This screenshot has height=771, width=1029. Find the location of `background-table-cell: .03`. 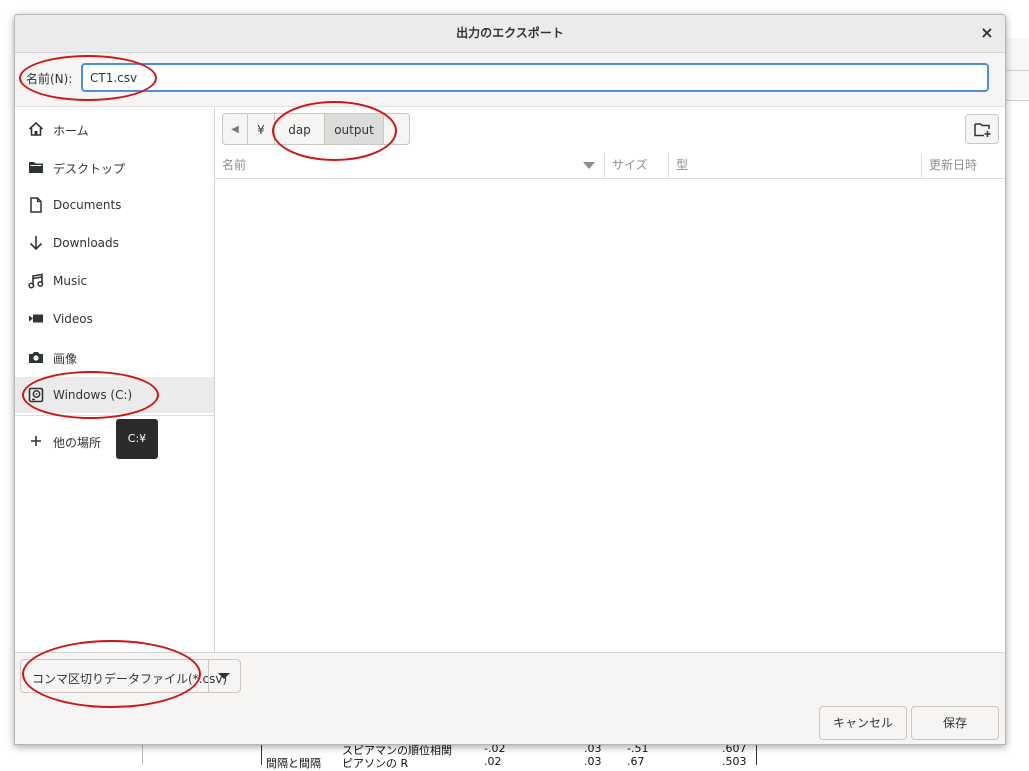

background-table-cell: .03 is located at coordinates (593, 761).